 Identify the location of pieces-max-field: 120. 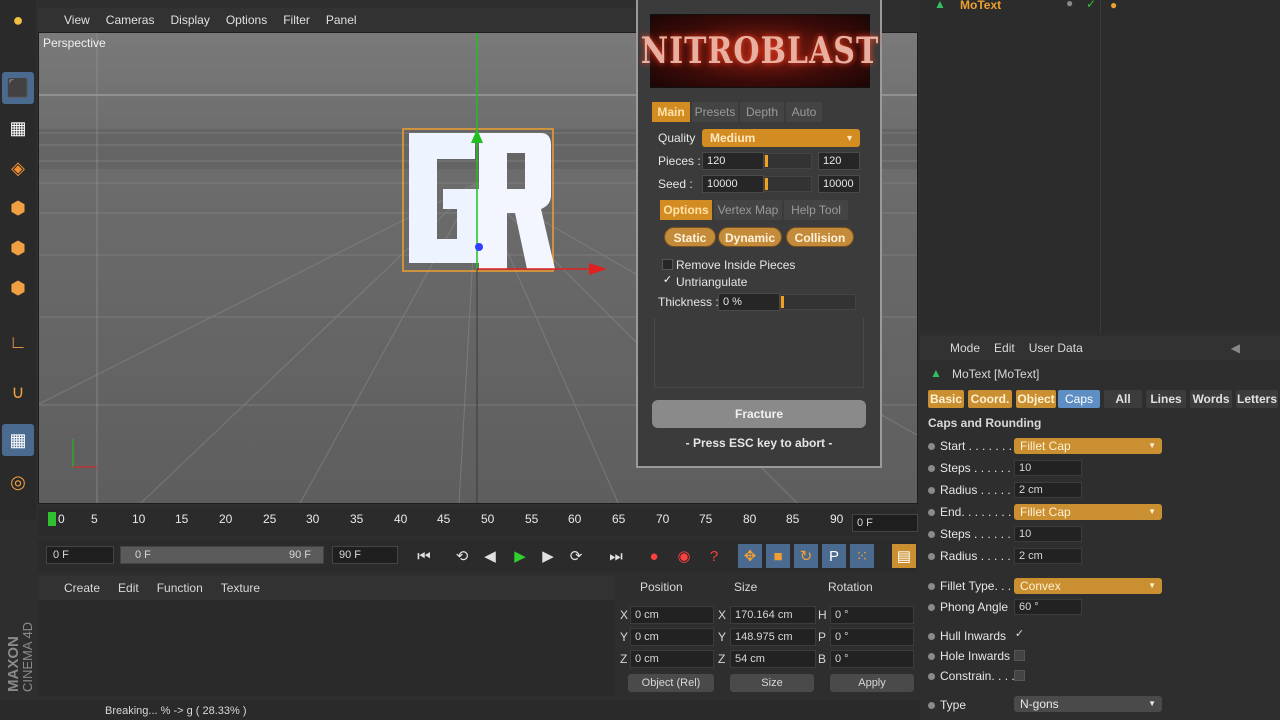
(839, 161).